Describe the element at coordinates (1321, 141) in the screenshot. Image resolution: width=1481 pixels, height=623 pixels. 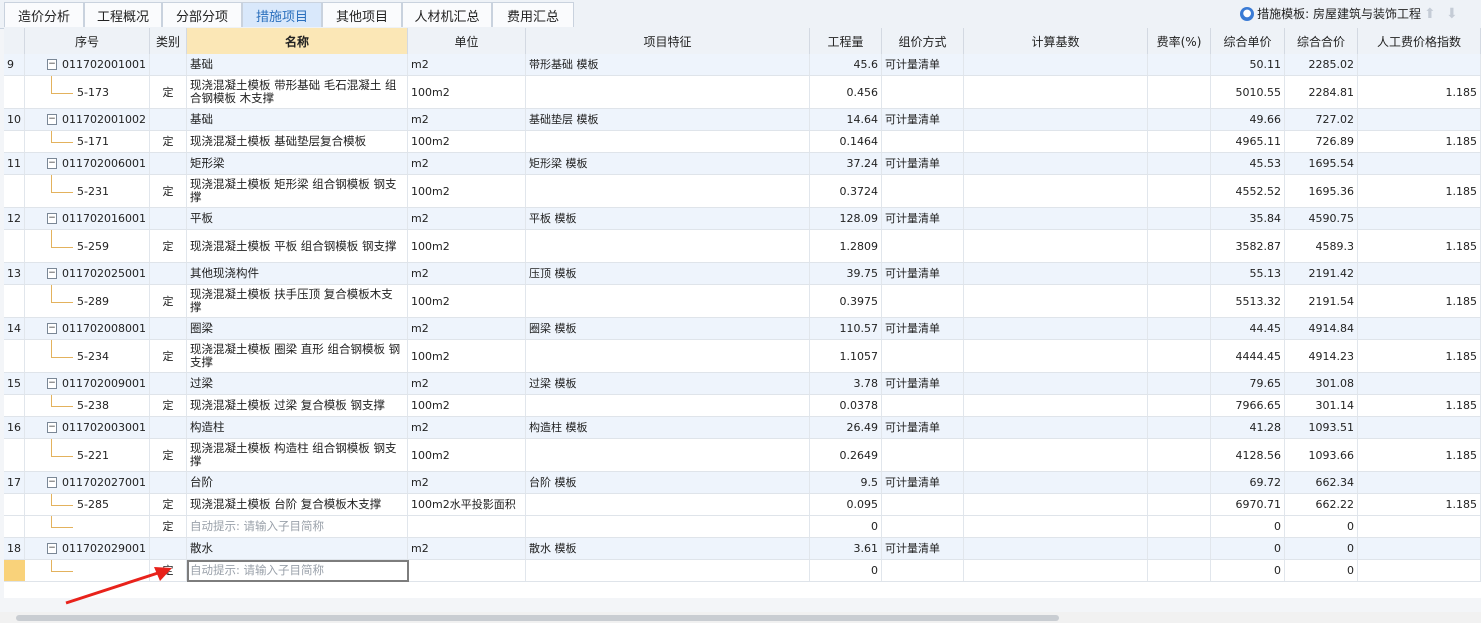
I see `total-price-cell: 726.89` at that location.